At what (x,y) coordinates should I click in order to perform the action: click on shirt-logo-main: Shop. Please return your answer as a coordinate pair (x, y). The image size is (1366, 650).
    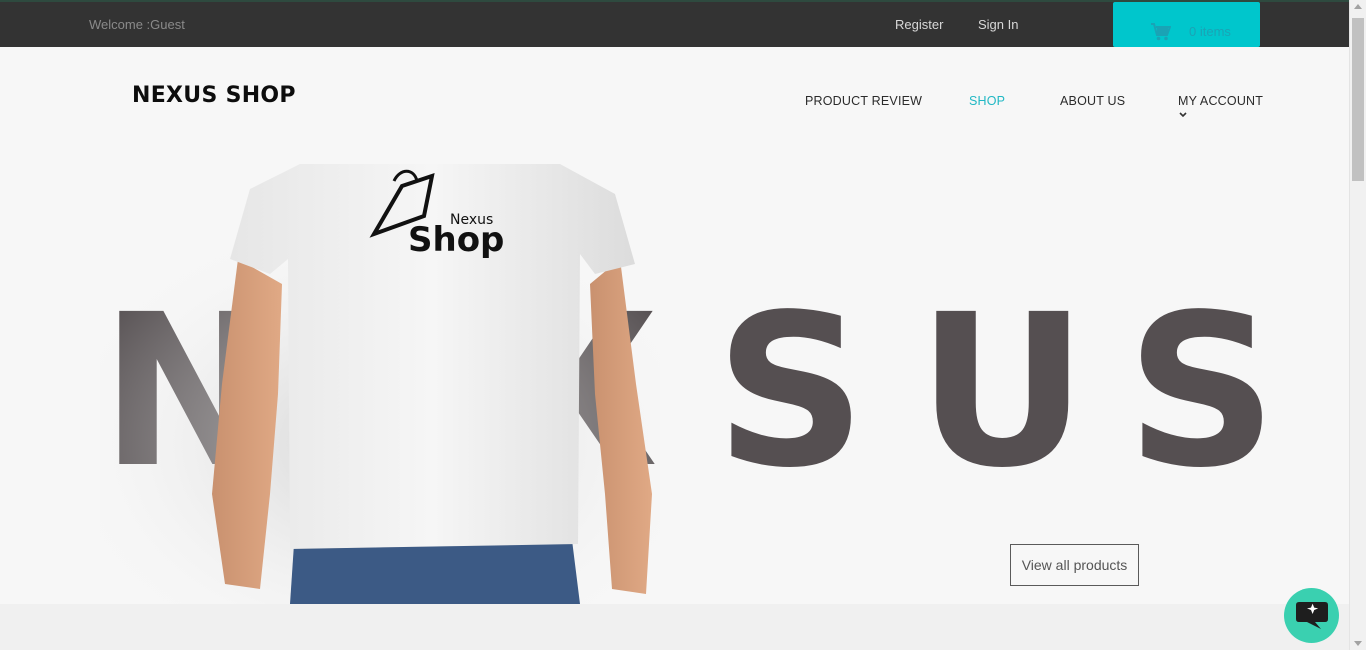
    Looking at the image, I should click on (456, 240).